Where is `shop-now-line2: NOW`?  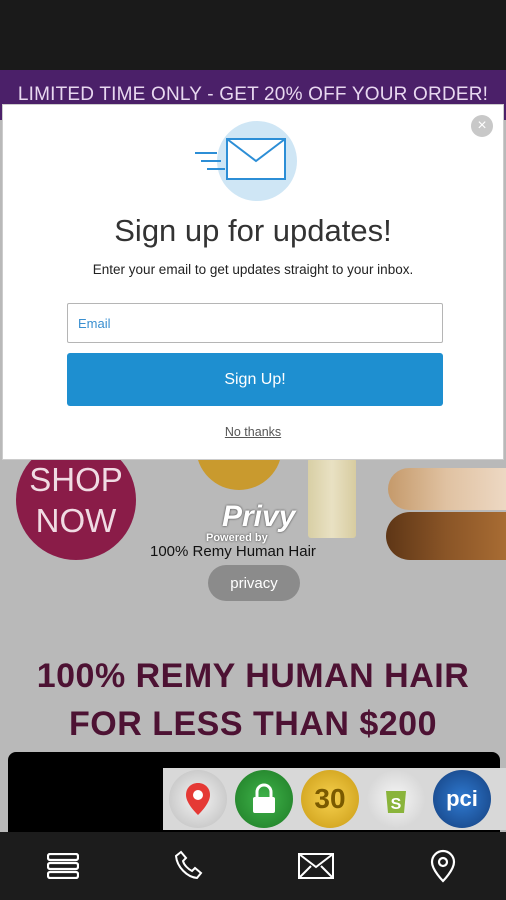
shop-now-line2: NOW is located at coordinates (76, 520).